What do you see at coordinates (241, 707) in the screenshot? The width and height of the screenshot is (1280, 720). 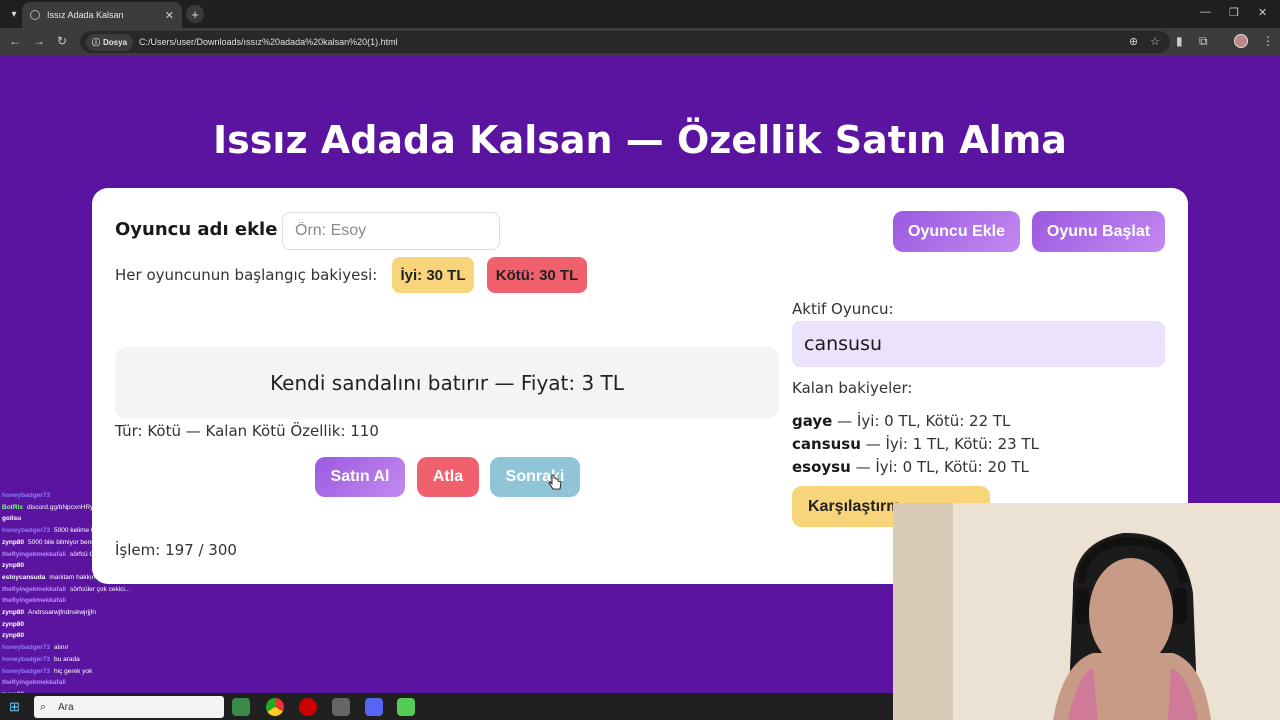 I see `taskview-icon` at bounding box center [241, 707].